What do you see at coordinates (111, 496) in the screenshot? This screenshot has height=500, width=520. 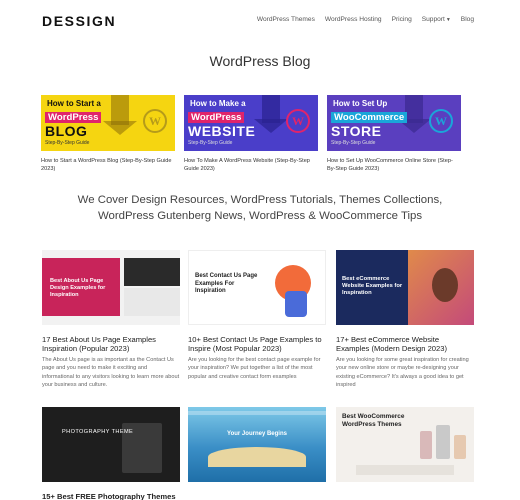 I see `article-title: 15+ Best FREE Photography Themes` at bounding box center [111, 496].